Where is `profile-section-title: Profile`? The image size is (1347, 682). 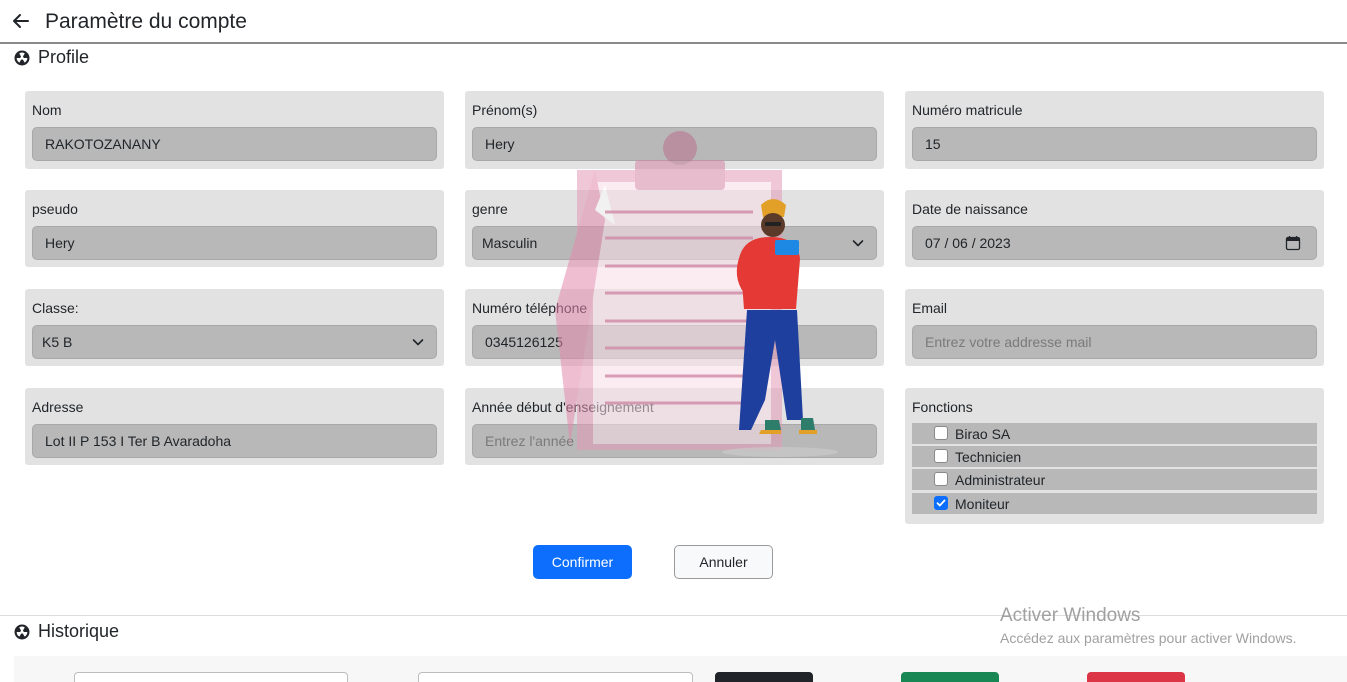
profile-section-title: Profile is located at coordinates (64, 57).